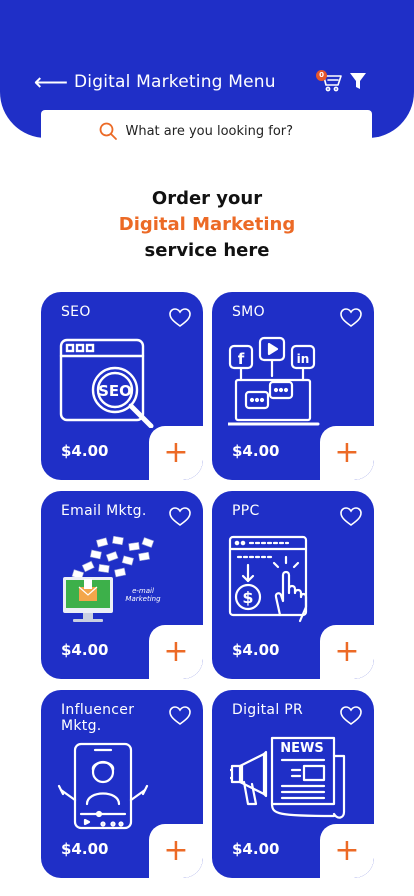  I want to click on email-image-label-1: e-mail, so click(143, 591).